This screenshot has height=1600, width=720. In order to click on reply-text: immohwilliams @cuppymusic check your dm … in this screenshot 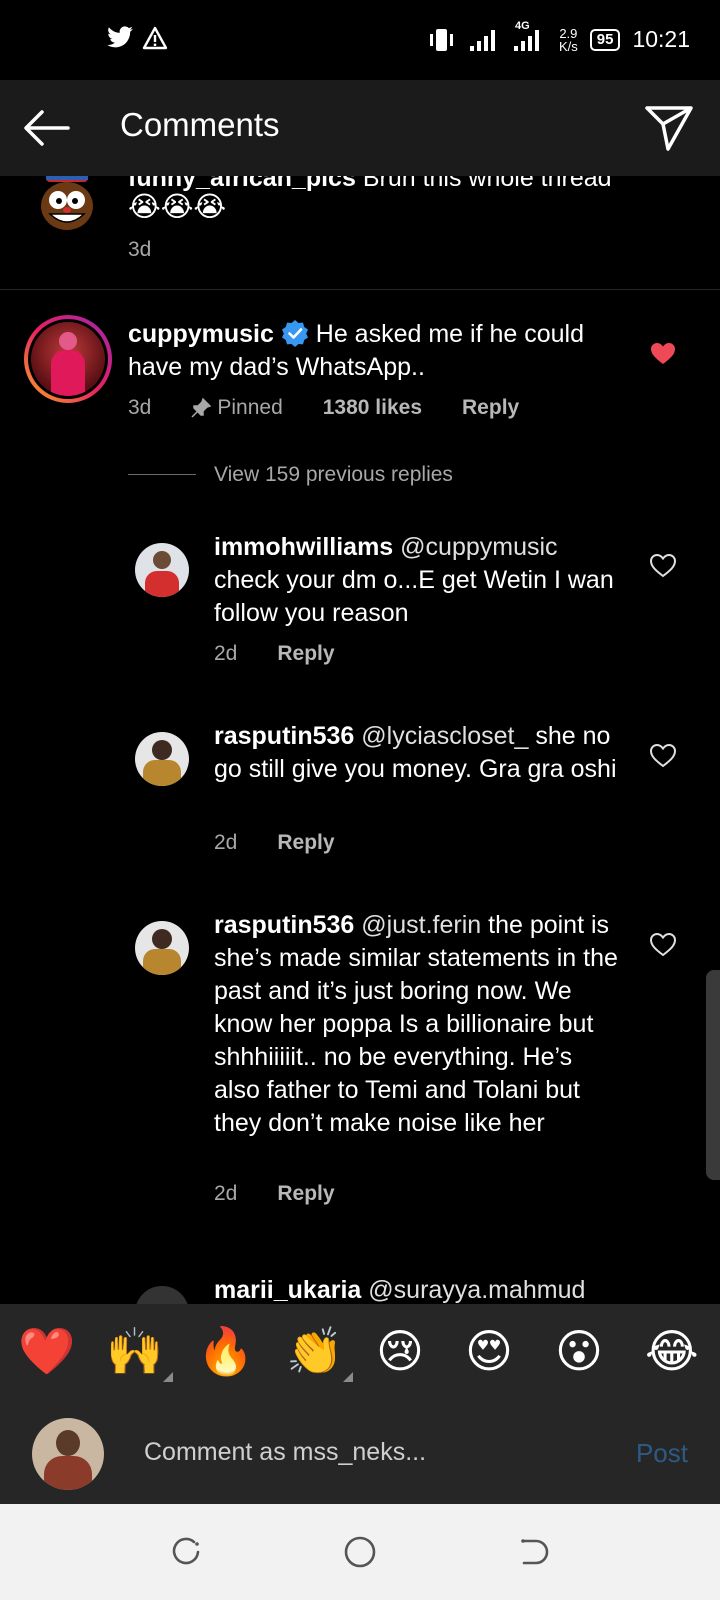, I will do `click(414, 580)`.